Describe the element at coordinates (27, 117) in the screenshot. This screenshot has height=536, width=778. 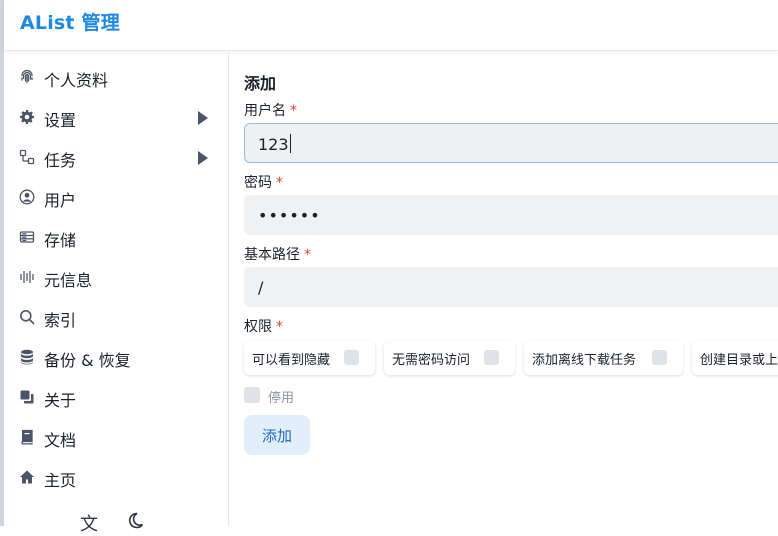
I see `gear-icon` at that location.